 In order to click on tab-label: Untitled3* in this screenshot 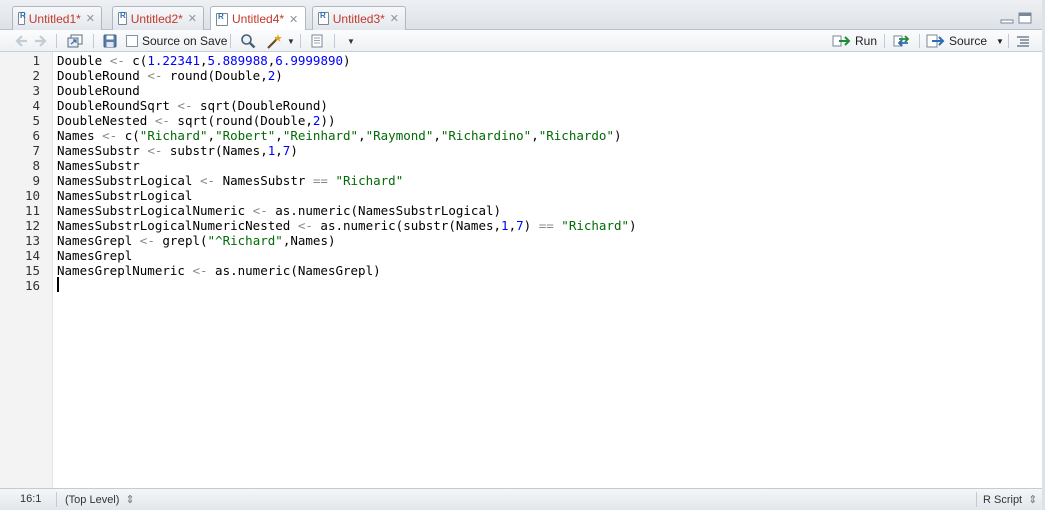, I will do `click(358, 18)`.